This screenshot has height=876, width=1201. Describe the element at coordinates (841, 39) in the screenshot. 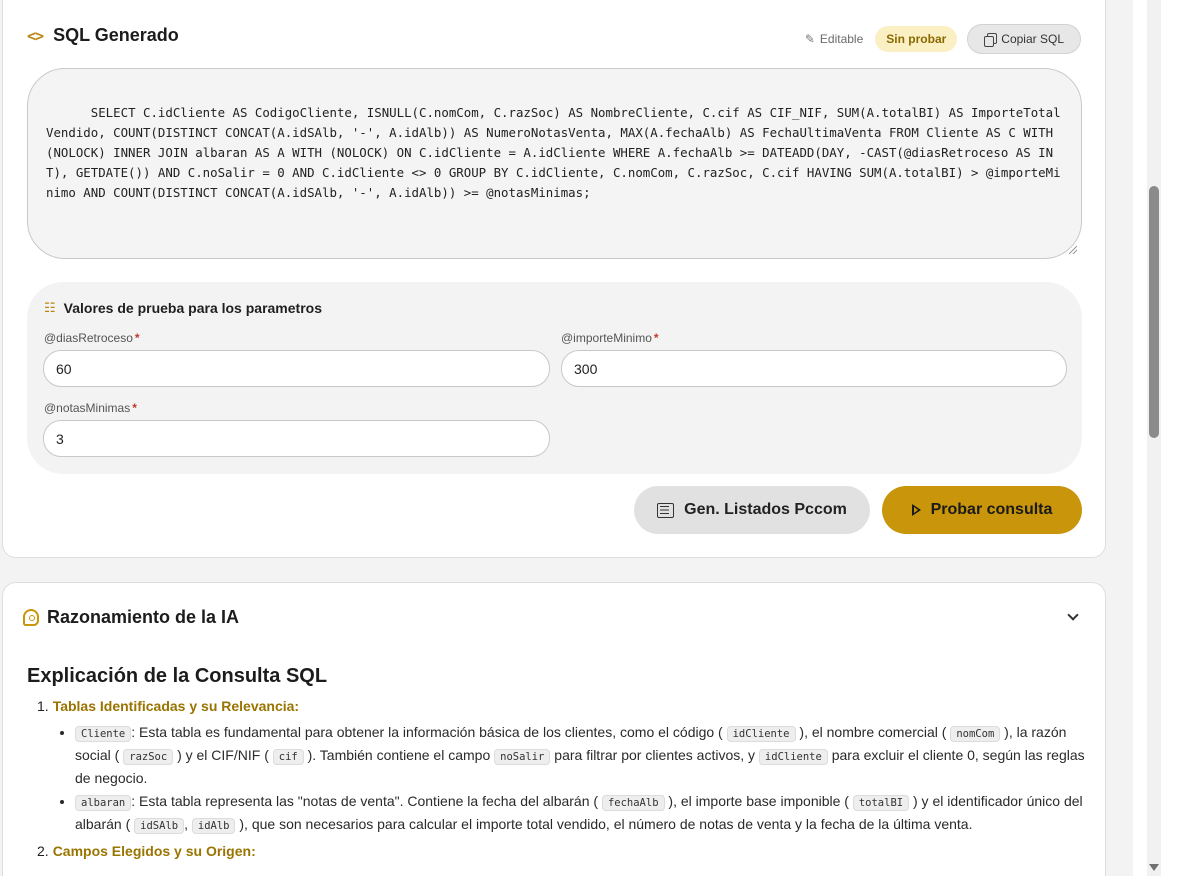

I see `editable-label: Editable` at that location.